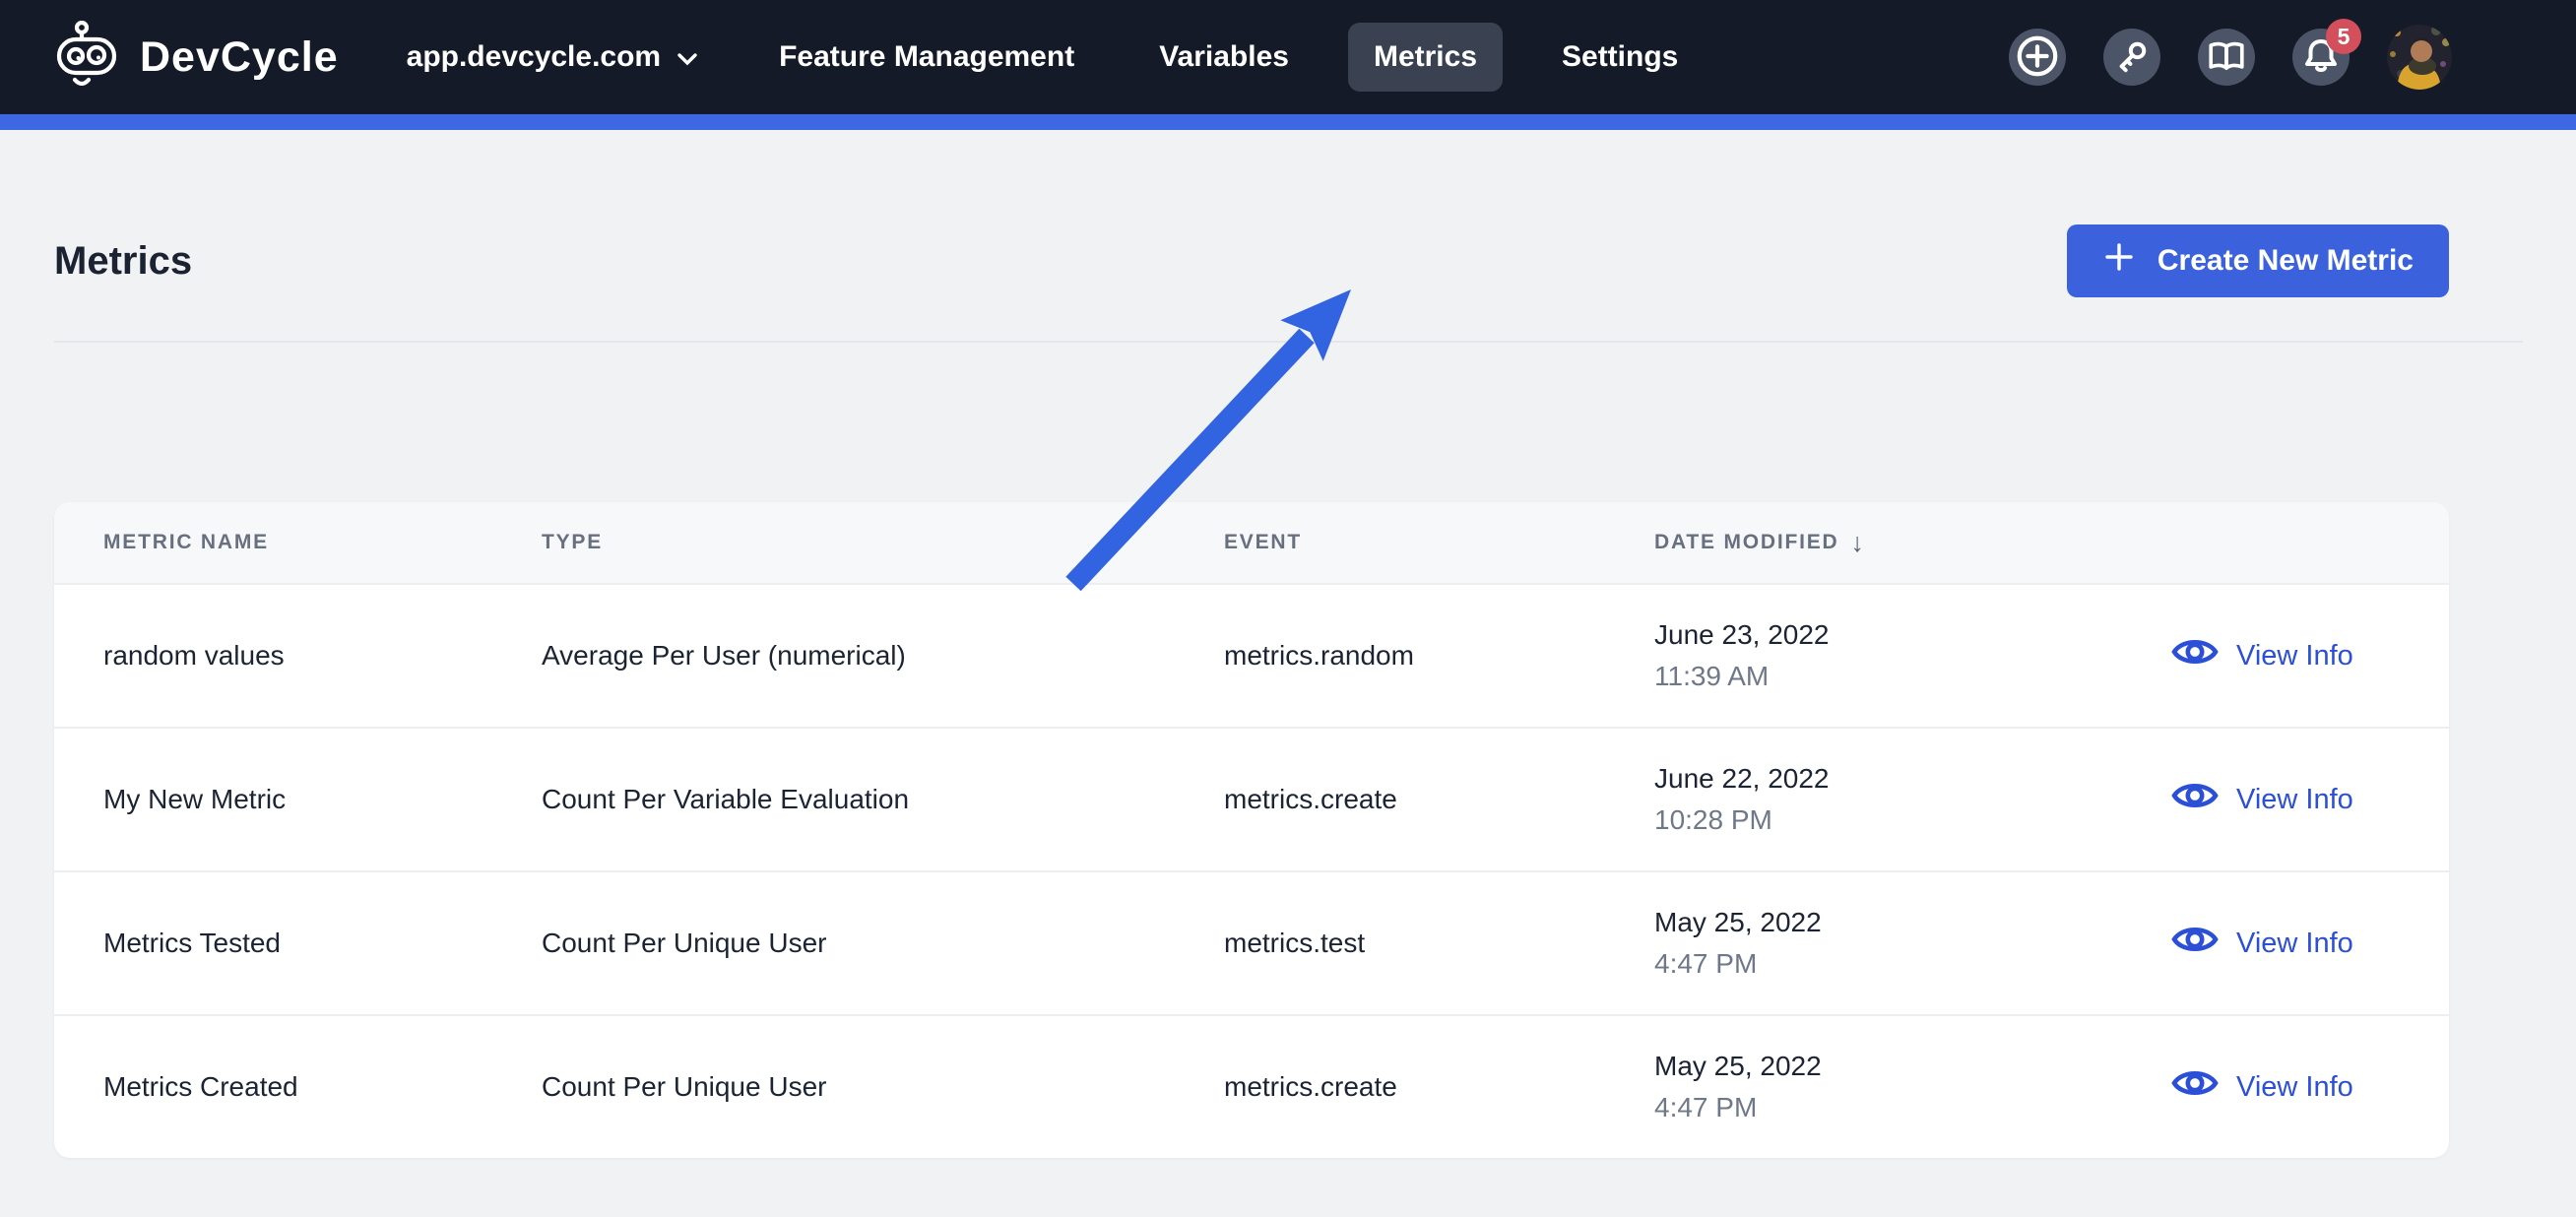 Image resolution: width=2576 pixels, height=1217 pixels. Describe the element at coordinates (1620, 57) in the screenshot. I see `nav-settings: Settings` at that location.